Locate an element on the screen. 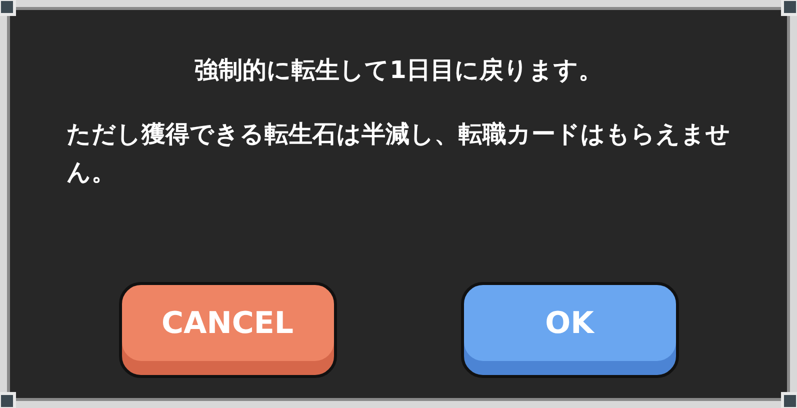  confirm-button: OK is located at coordinates (569, 330).